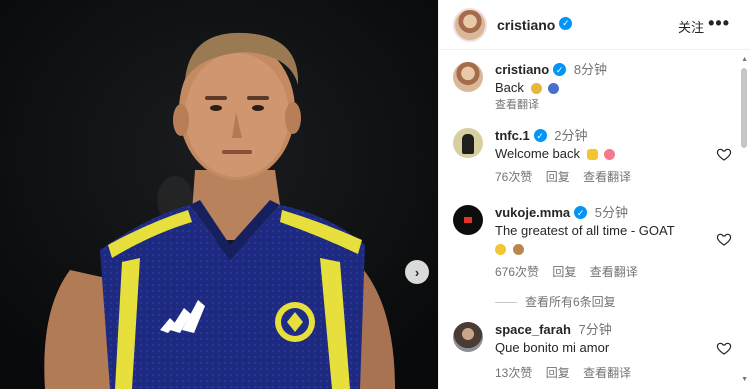  I want to click on comment-likes: 13次赞, so click(513, 373).